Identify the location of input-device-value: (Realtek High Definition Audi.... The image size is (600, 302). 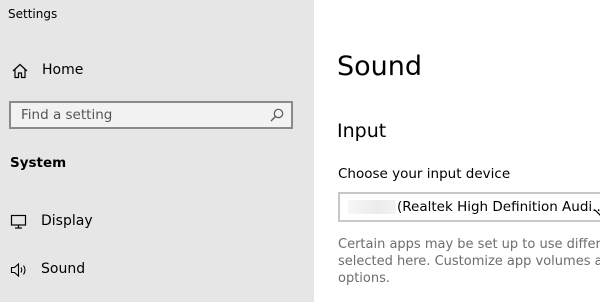
(498, 207).